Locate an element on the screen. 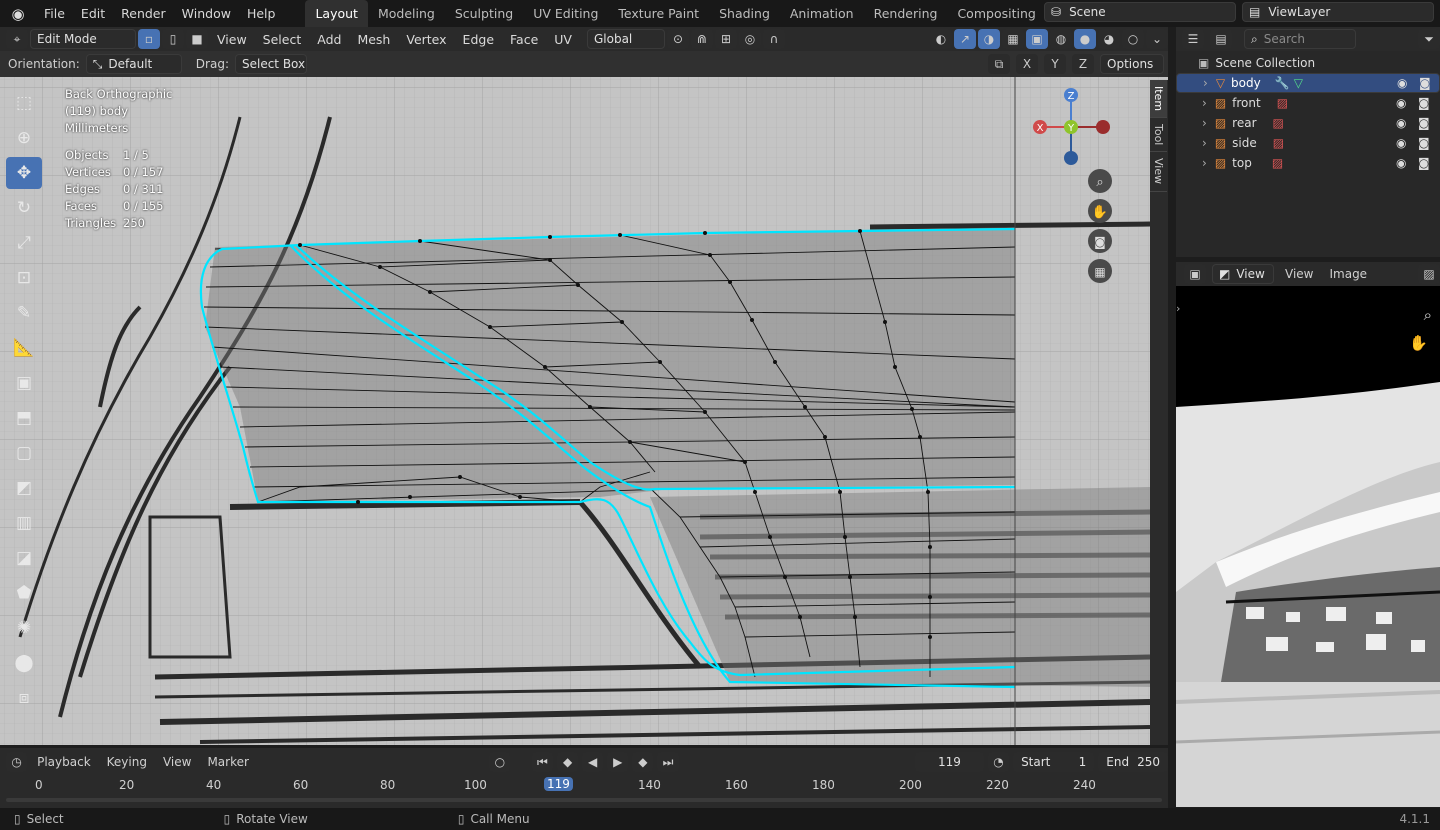  view-mode-selector: ◩ View is located at coordinates (1243, 274).